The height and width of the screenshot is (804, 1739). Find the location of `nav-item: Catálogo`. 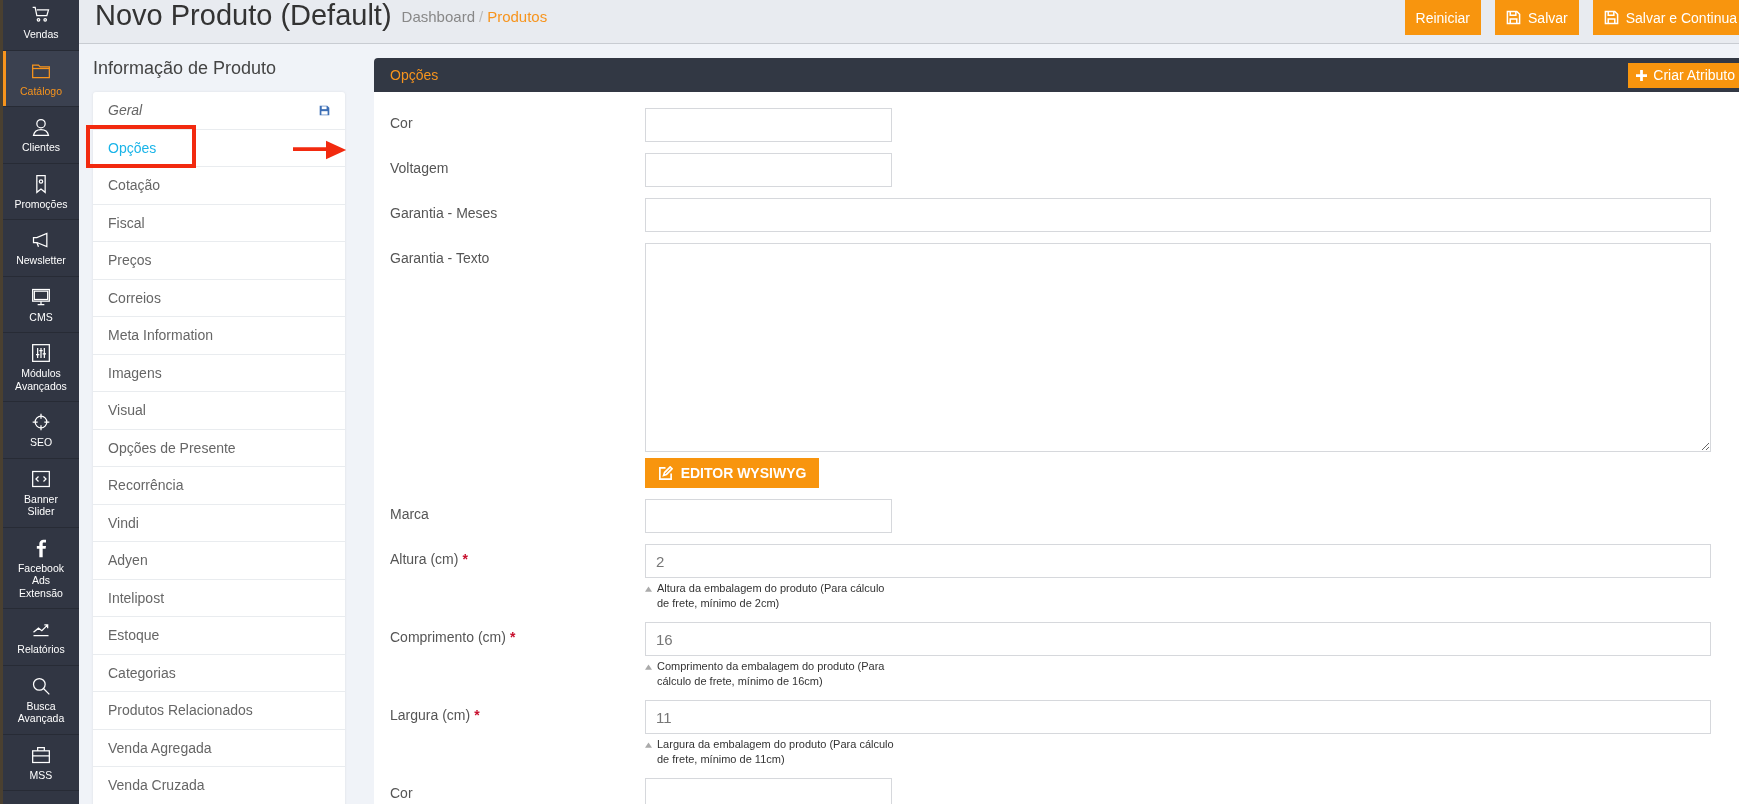

nav-item: Catálogo is located at coordinates (41, 78).